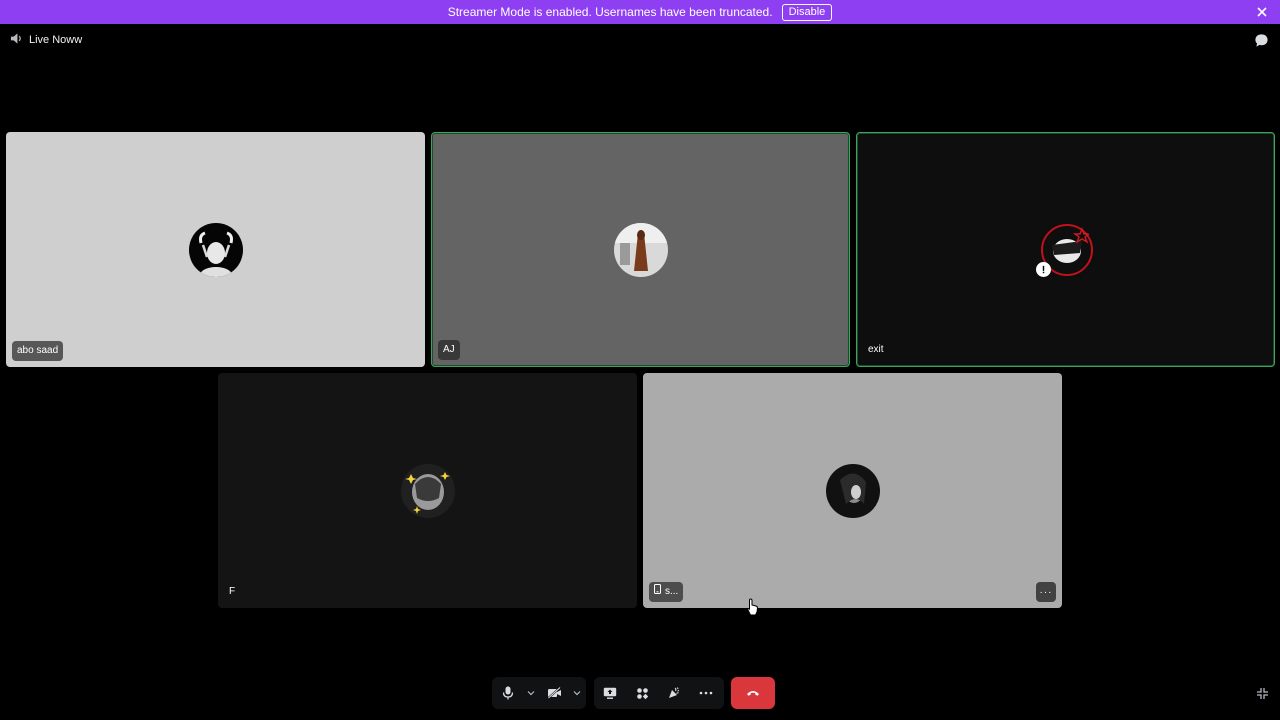  I want to click on disconnect-button, so click(753, 693).